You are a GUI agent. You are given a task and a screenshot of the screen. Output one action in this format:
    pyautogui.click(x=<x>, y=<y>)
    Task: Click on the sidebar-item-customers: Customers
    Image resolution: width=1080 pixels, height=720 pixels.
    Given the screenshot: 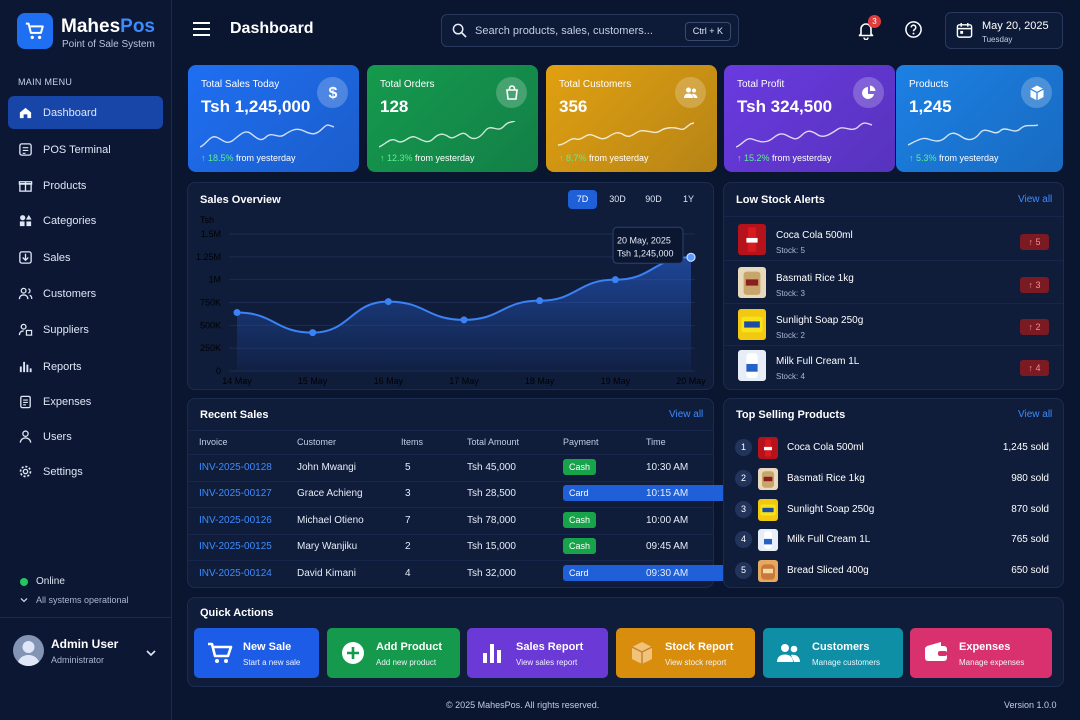 What is the action you would take?
    pyautogui.click(x=85, y=293)
    